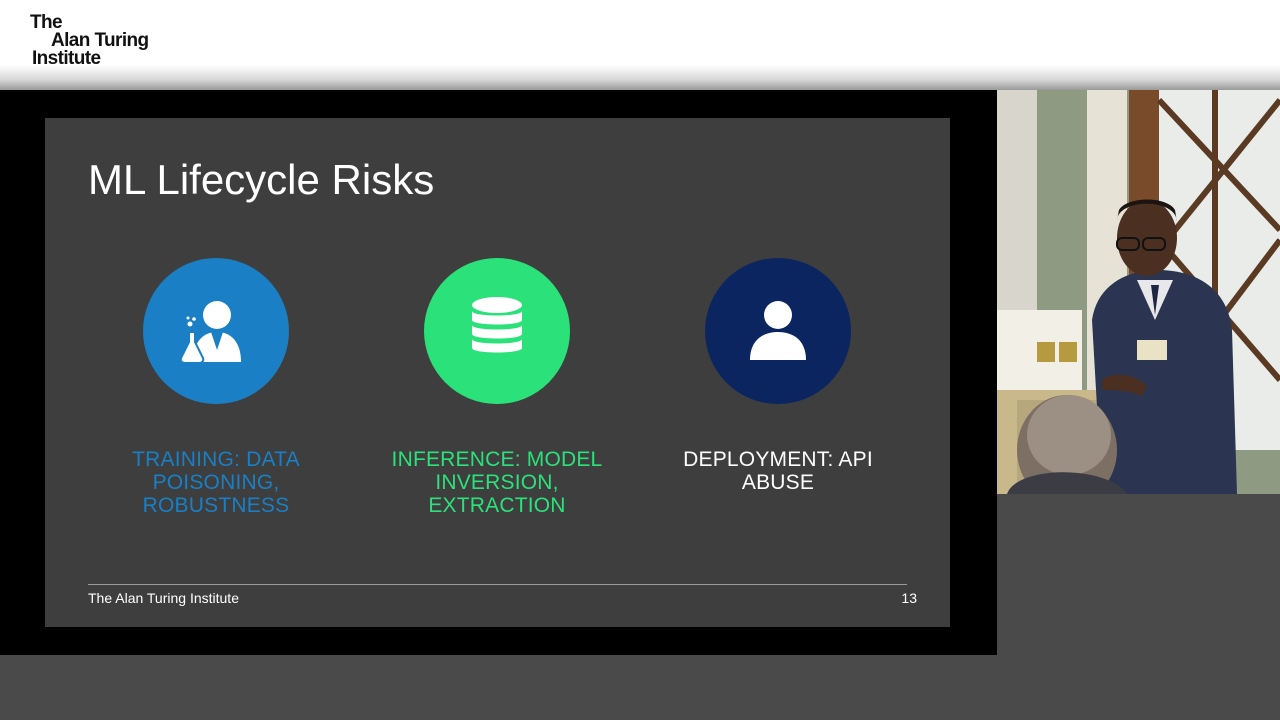  Describe the element at coordinates (497, 584) in the screenshot. I see `footer-divider` at that location.